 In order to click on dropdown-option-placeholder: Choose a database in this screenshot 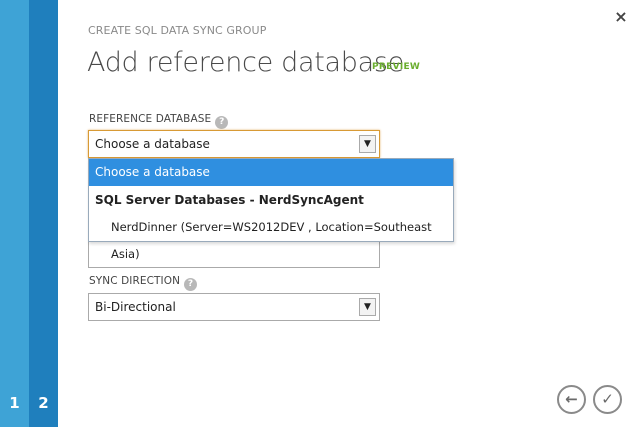, I will do `click(271, 172)`.